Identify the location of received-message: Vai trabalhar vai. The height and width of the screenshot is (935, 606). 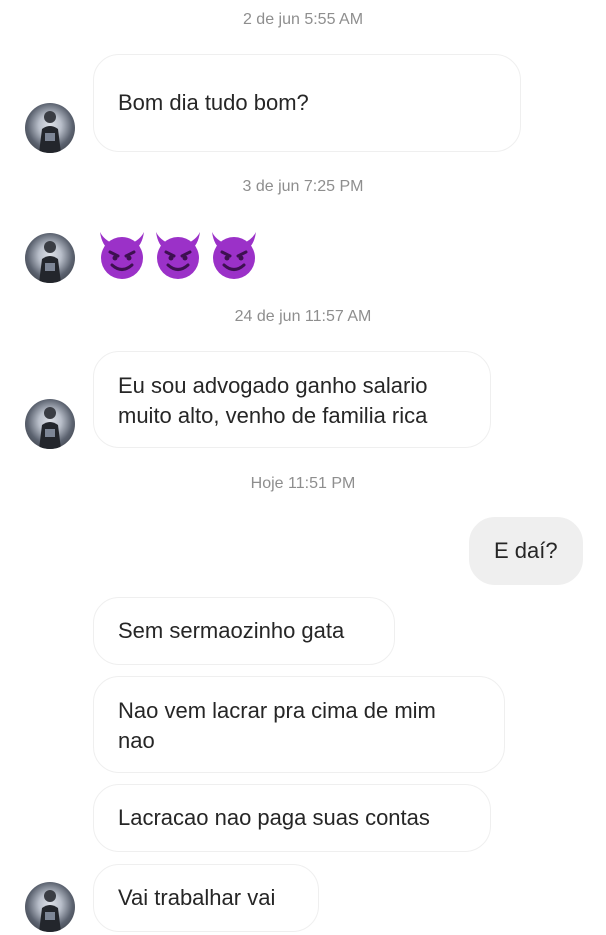
(206, 898).